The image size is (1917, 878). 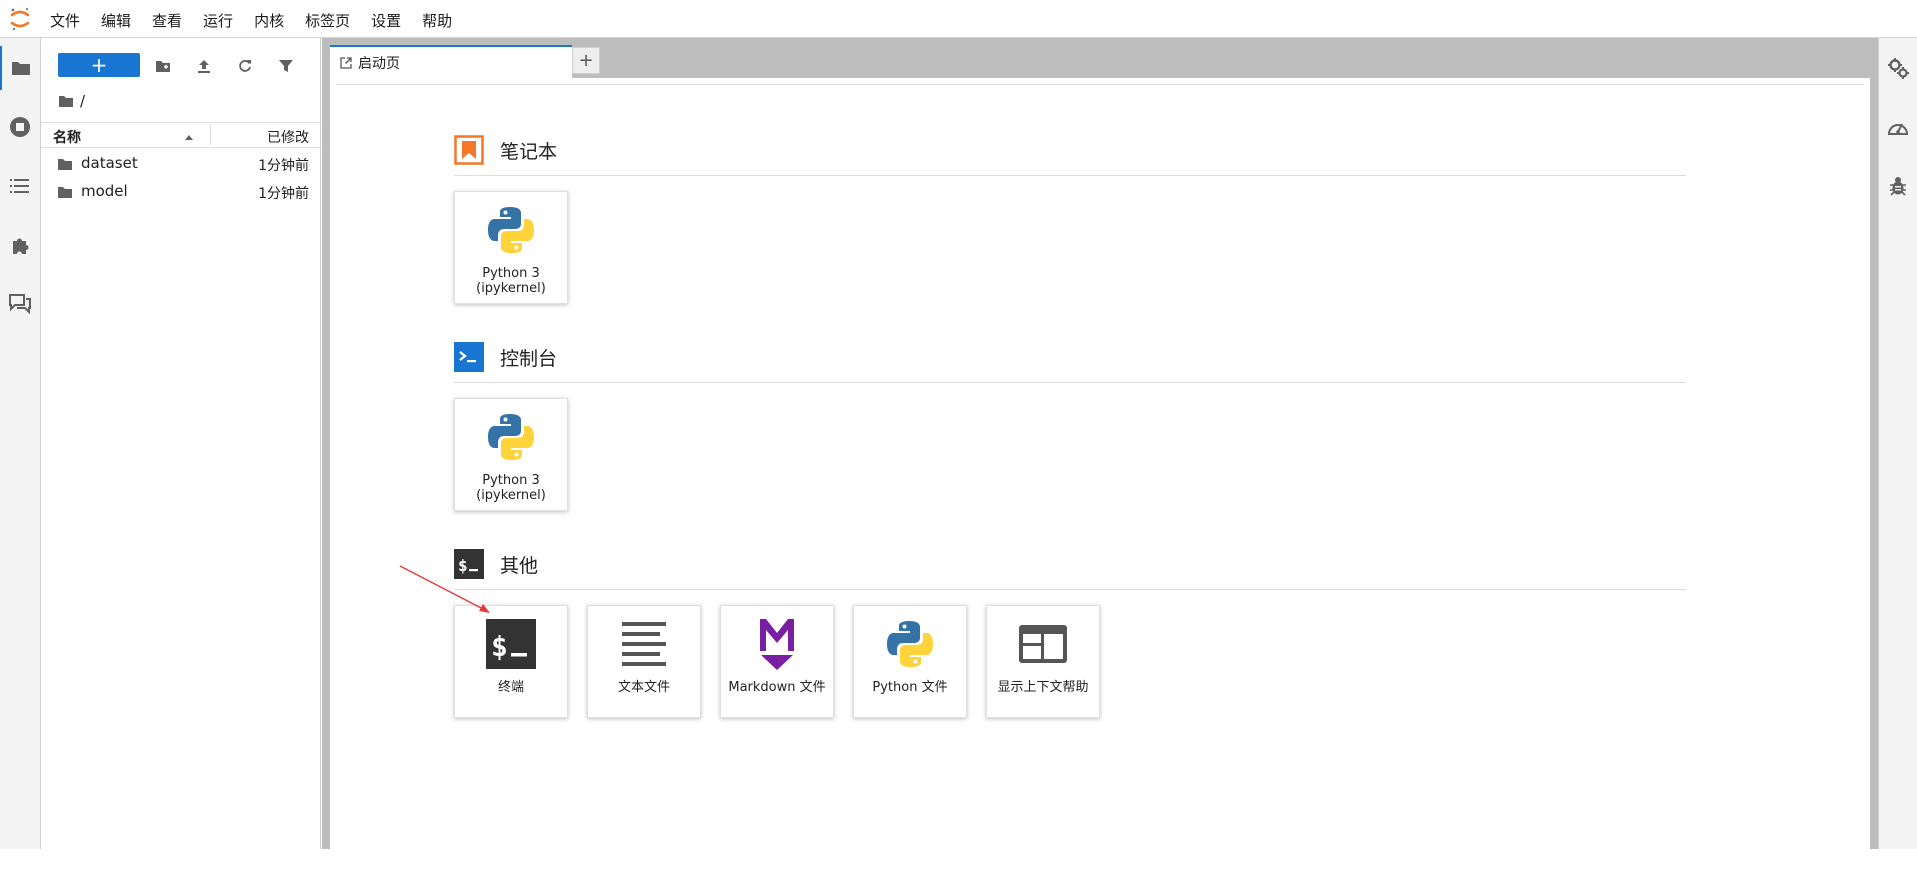 I want to click on card-label: 文本文件, so click(x=643, y=687).